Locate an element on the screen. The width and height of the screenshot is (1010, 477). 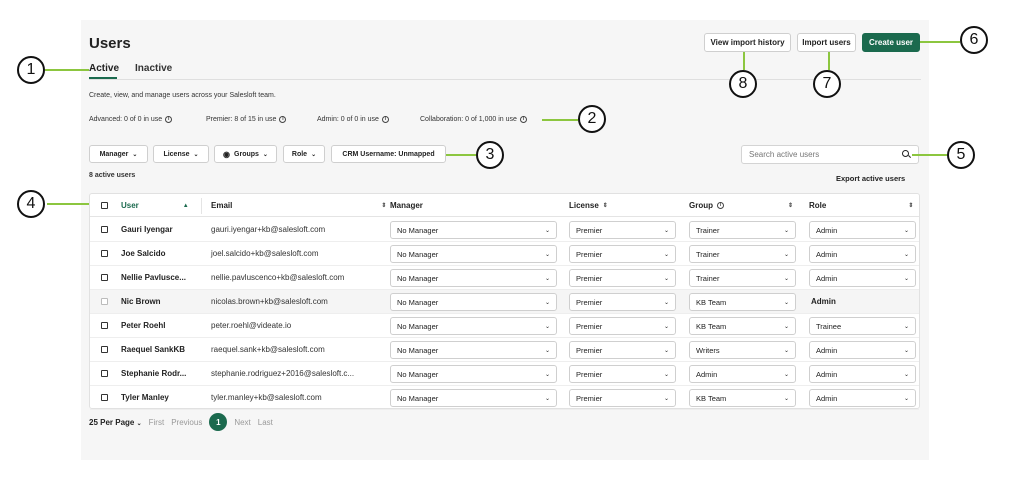
export-active-users-link: Export active users is located at coordinates (870, 178).